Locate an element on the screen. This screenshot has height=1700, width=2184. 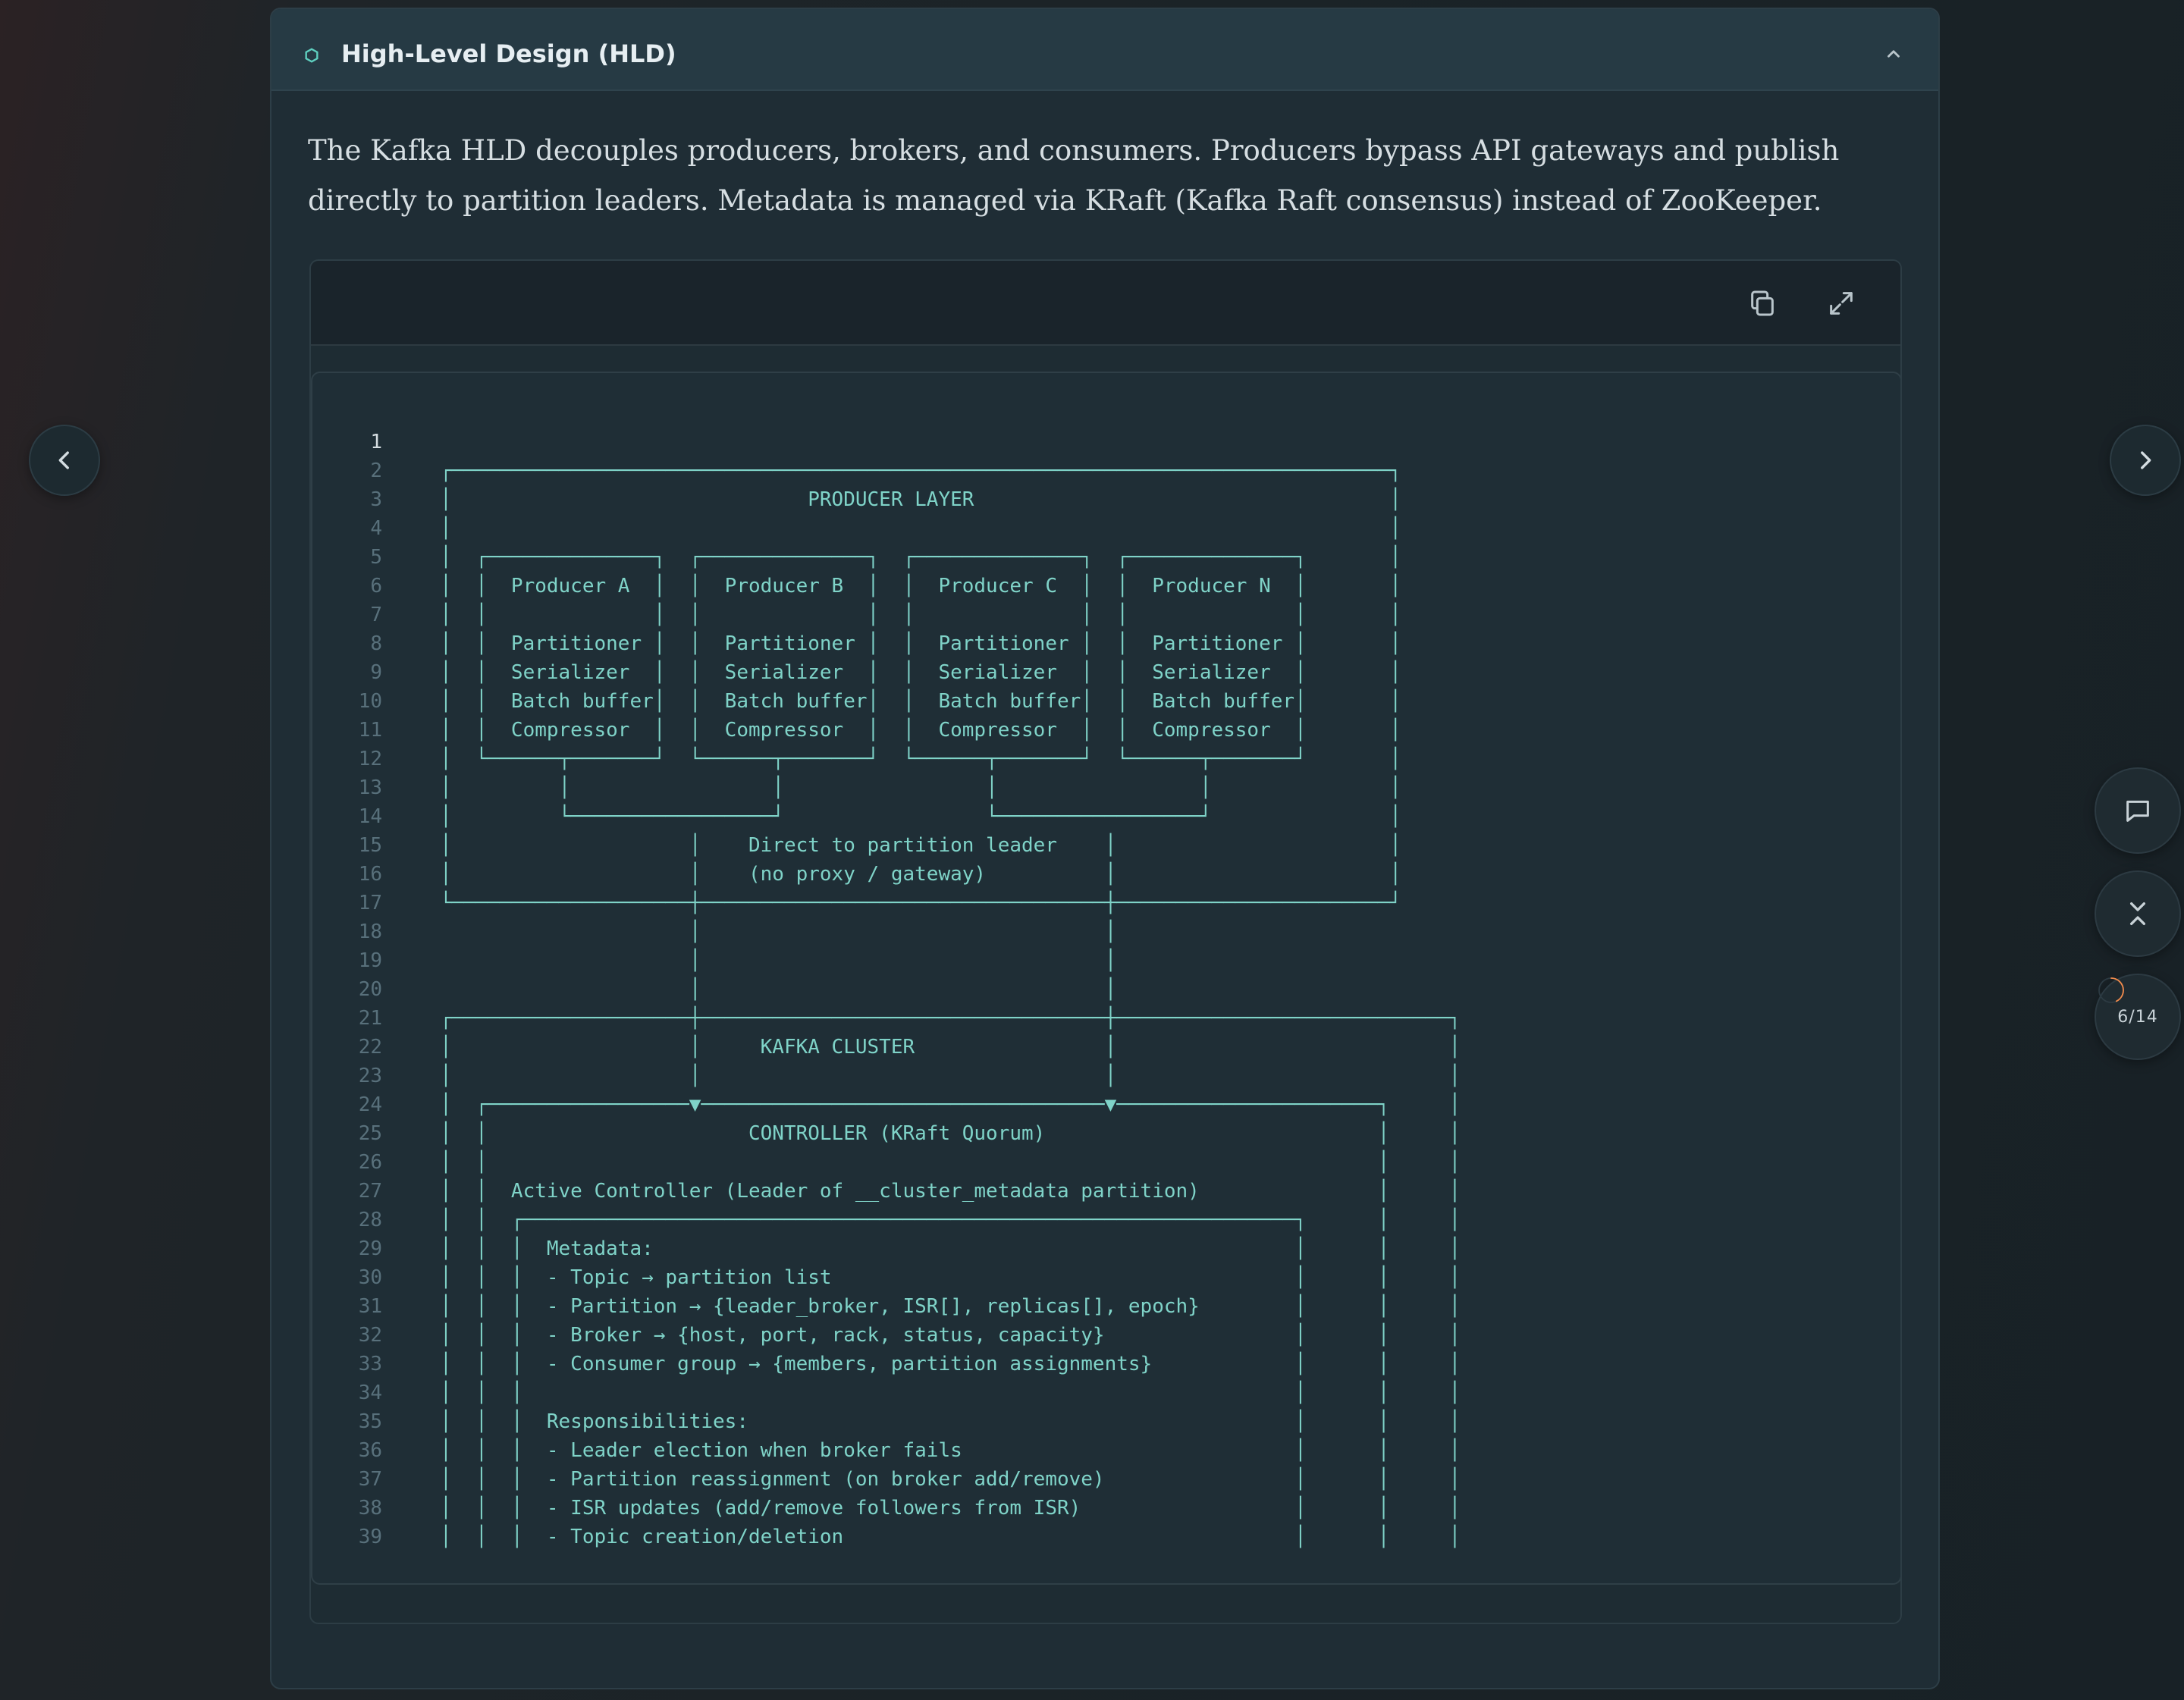
comment-button is located at coordinates (2138, 811).